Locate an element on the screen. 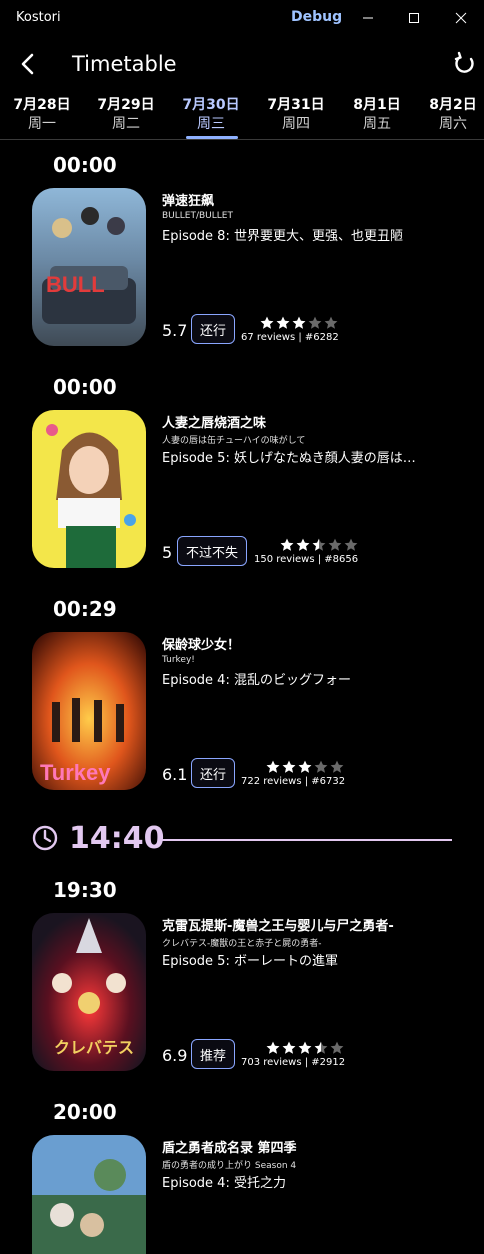  tab-date: 7月30日 is located at coordinates (211, 105).